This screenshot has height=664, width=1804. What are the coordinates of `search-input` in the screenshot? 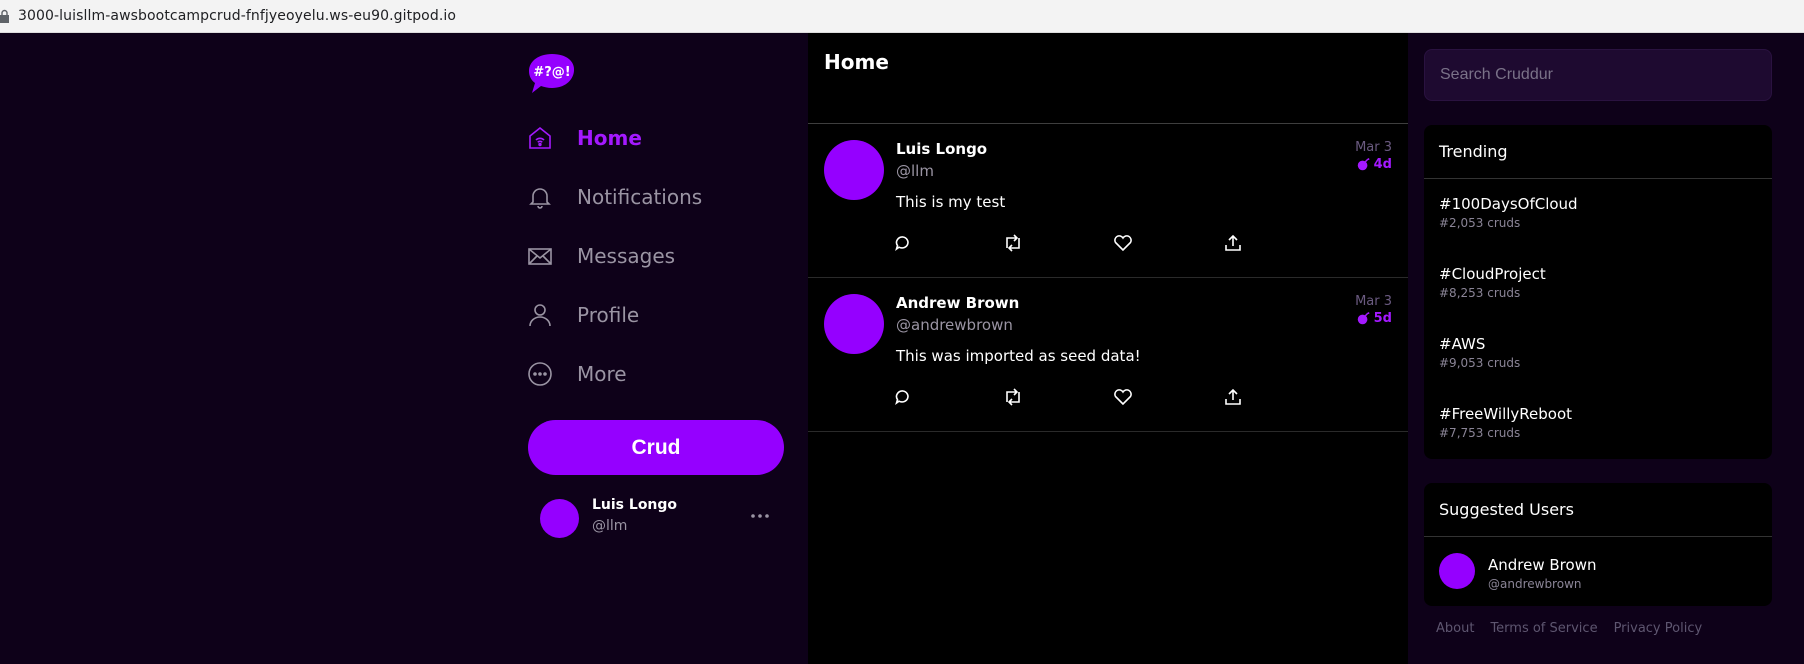 It's located at (1598, 75).